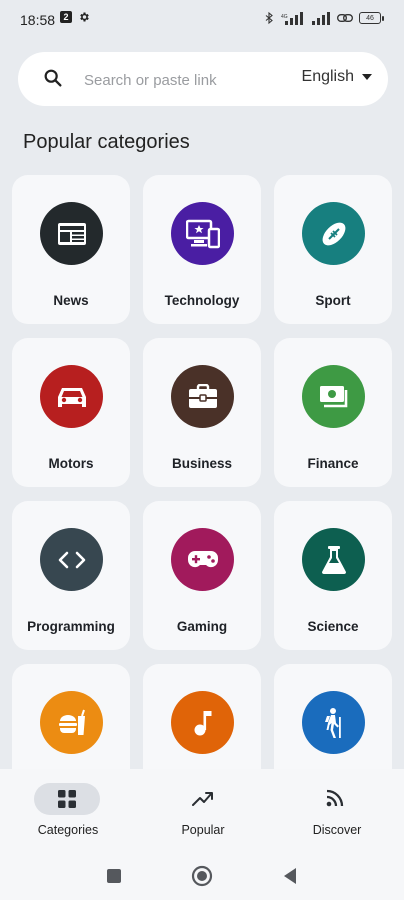 The width and height of the screenshot is (404, 900). I want to click on signal-4g-icon: 4G, so click(292, 18).